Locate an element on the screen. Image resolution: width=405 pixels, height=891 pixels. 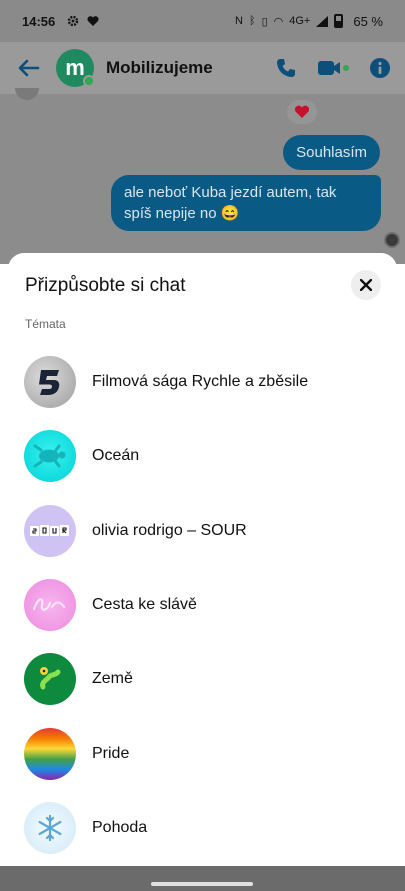
vibrate-icon: ▯ is located at coordinates (264, 21).